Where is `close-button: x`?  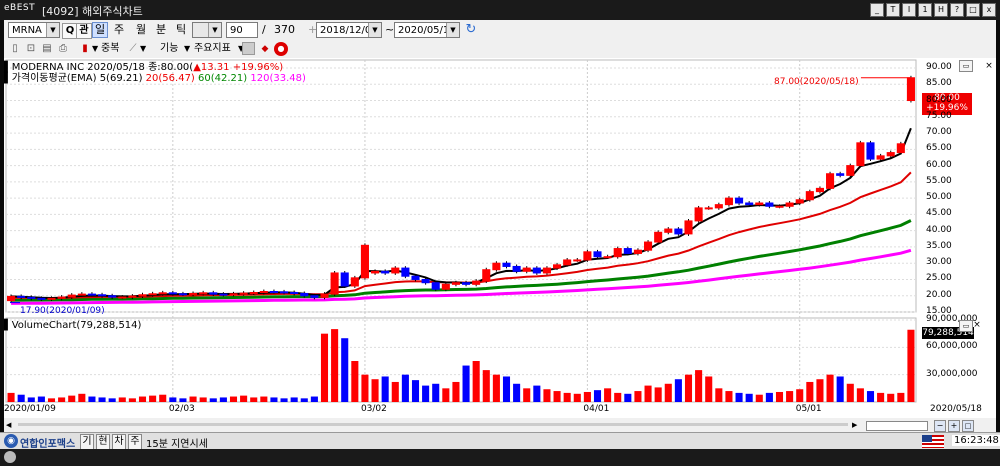
close-button: x is located at coordinates (989, 10).